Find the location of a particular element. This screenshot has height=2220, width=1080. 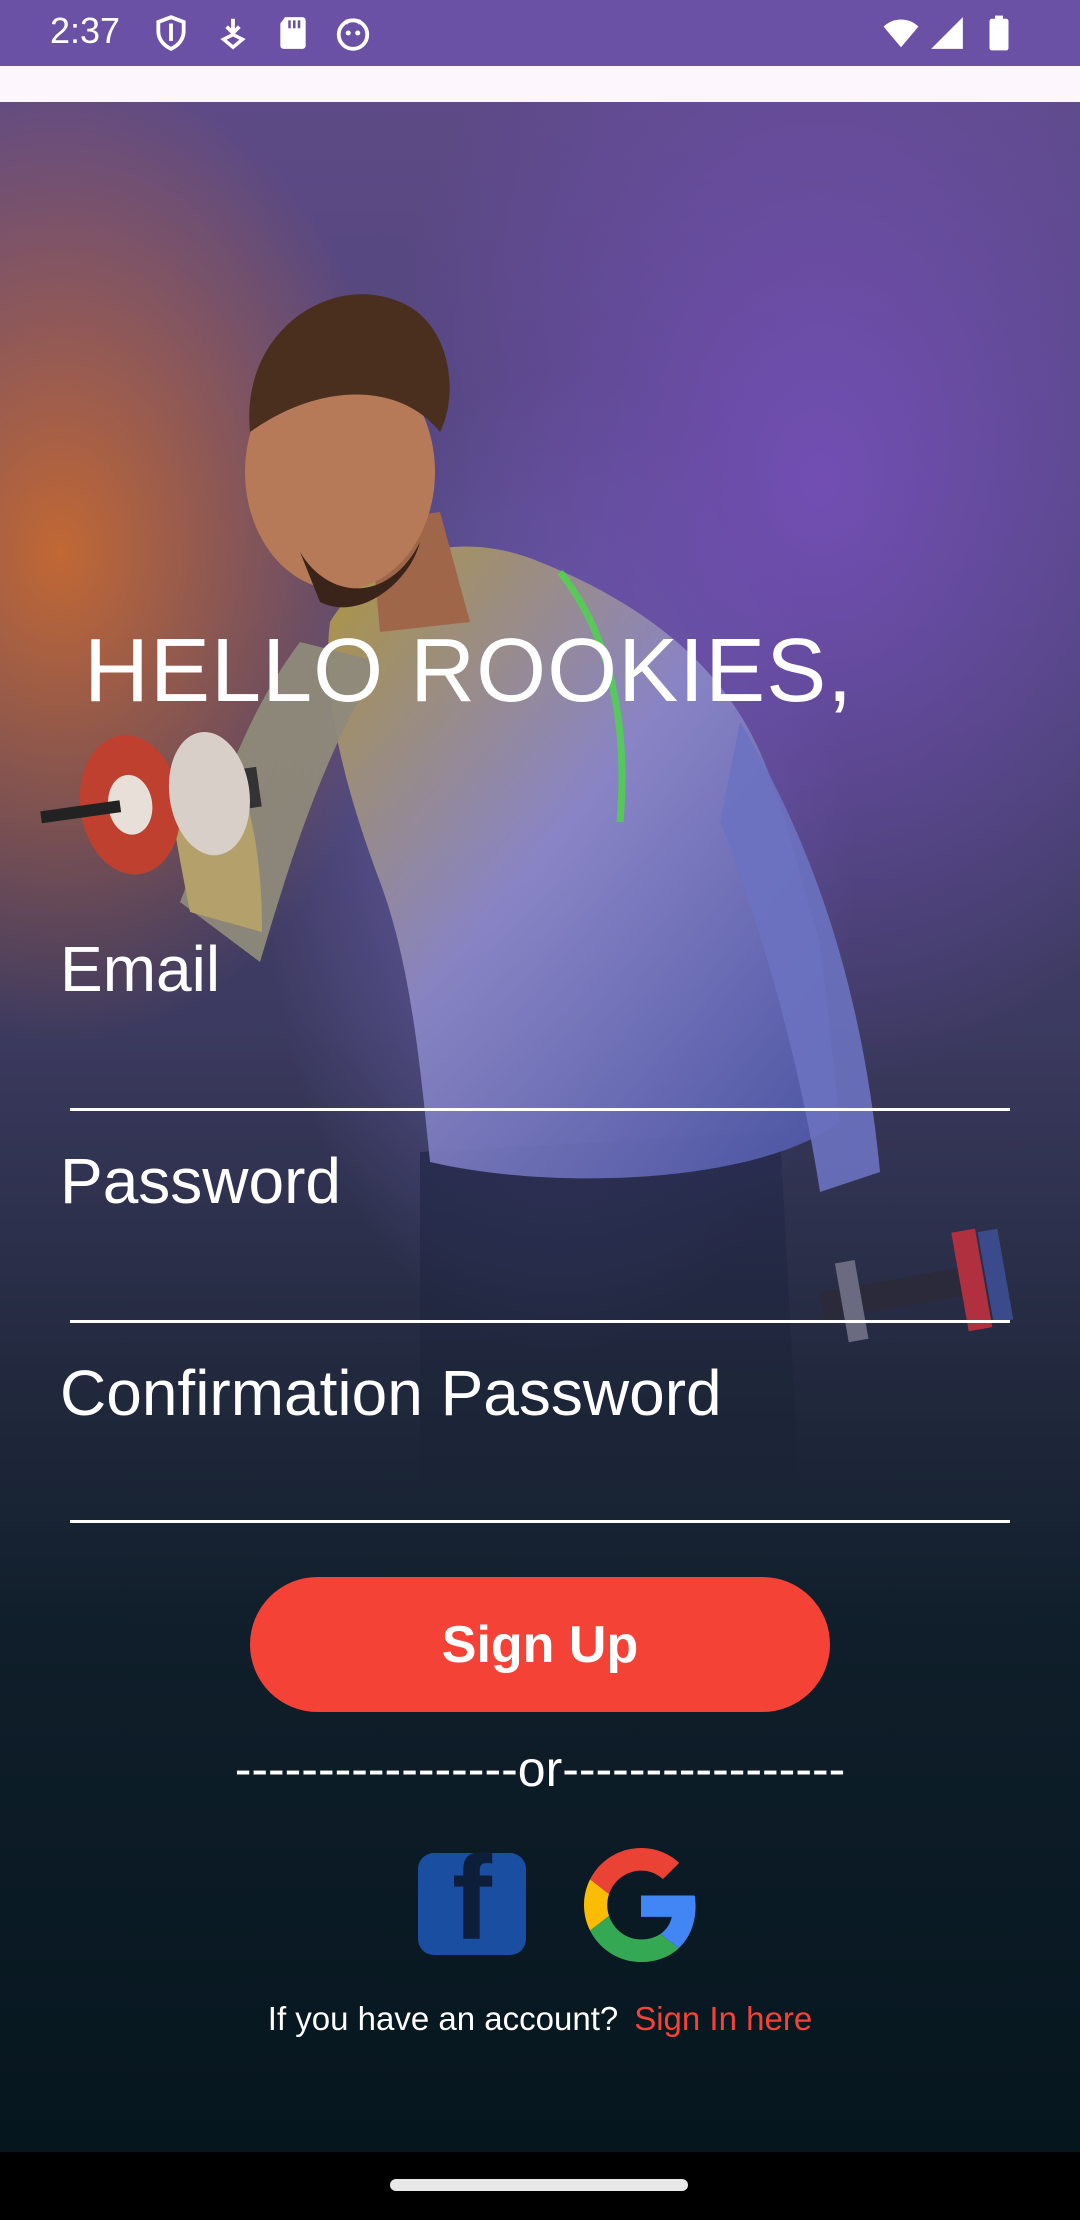

facebook-glyph: f is located at coordinates (472, 1898).